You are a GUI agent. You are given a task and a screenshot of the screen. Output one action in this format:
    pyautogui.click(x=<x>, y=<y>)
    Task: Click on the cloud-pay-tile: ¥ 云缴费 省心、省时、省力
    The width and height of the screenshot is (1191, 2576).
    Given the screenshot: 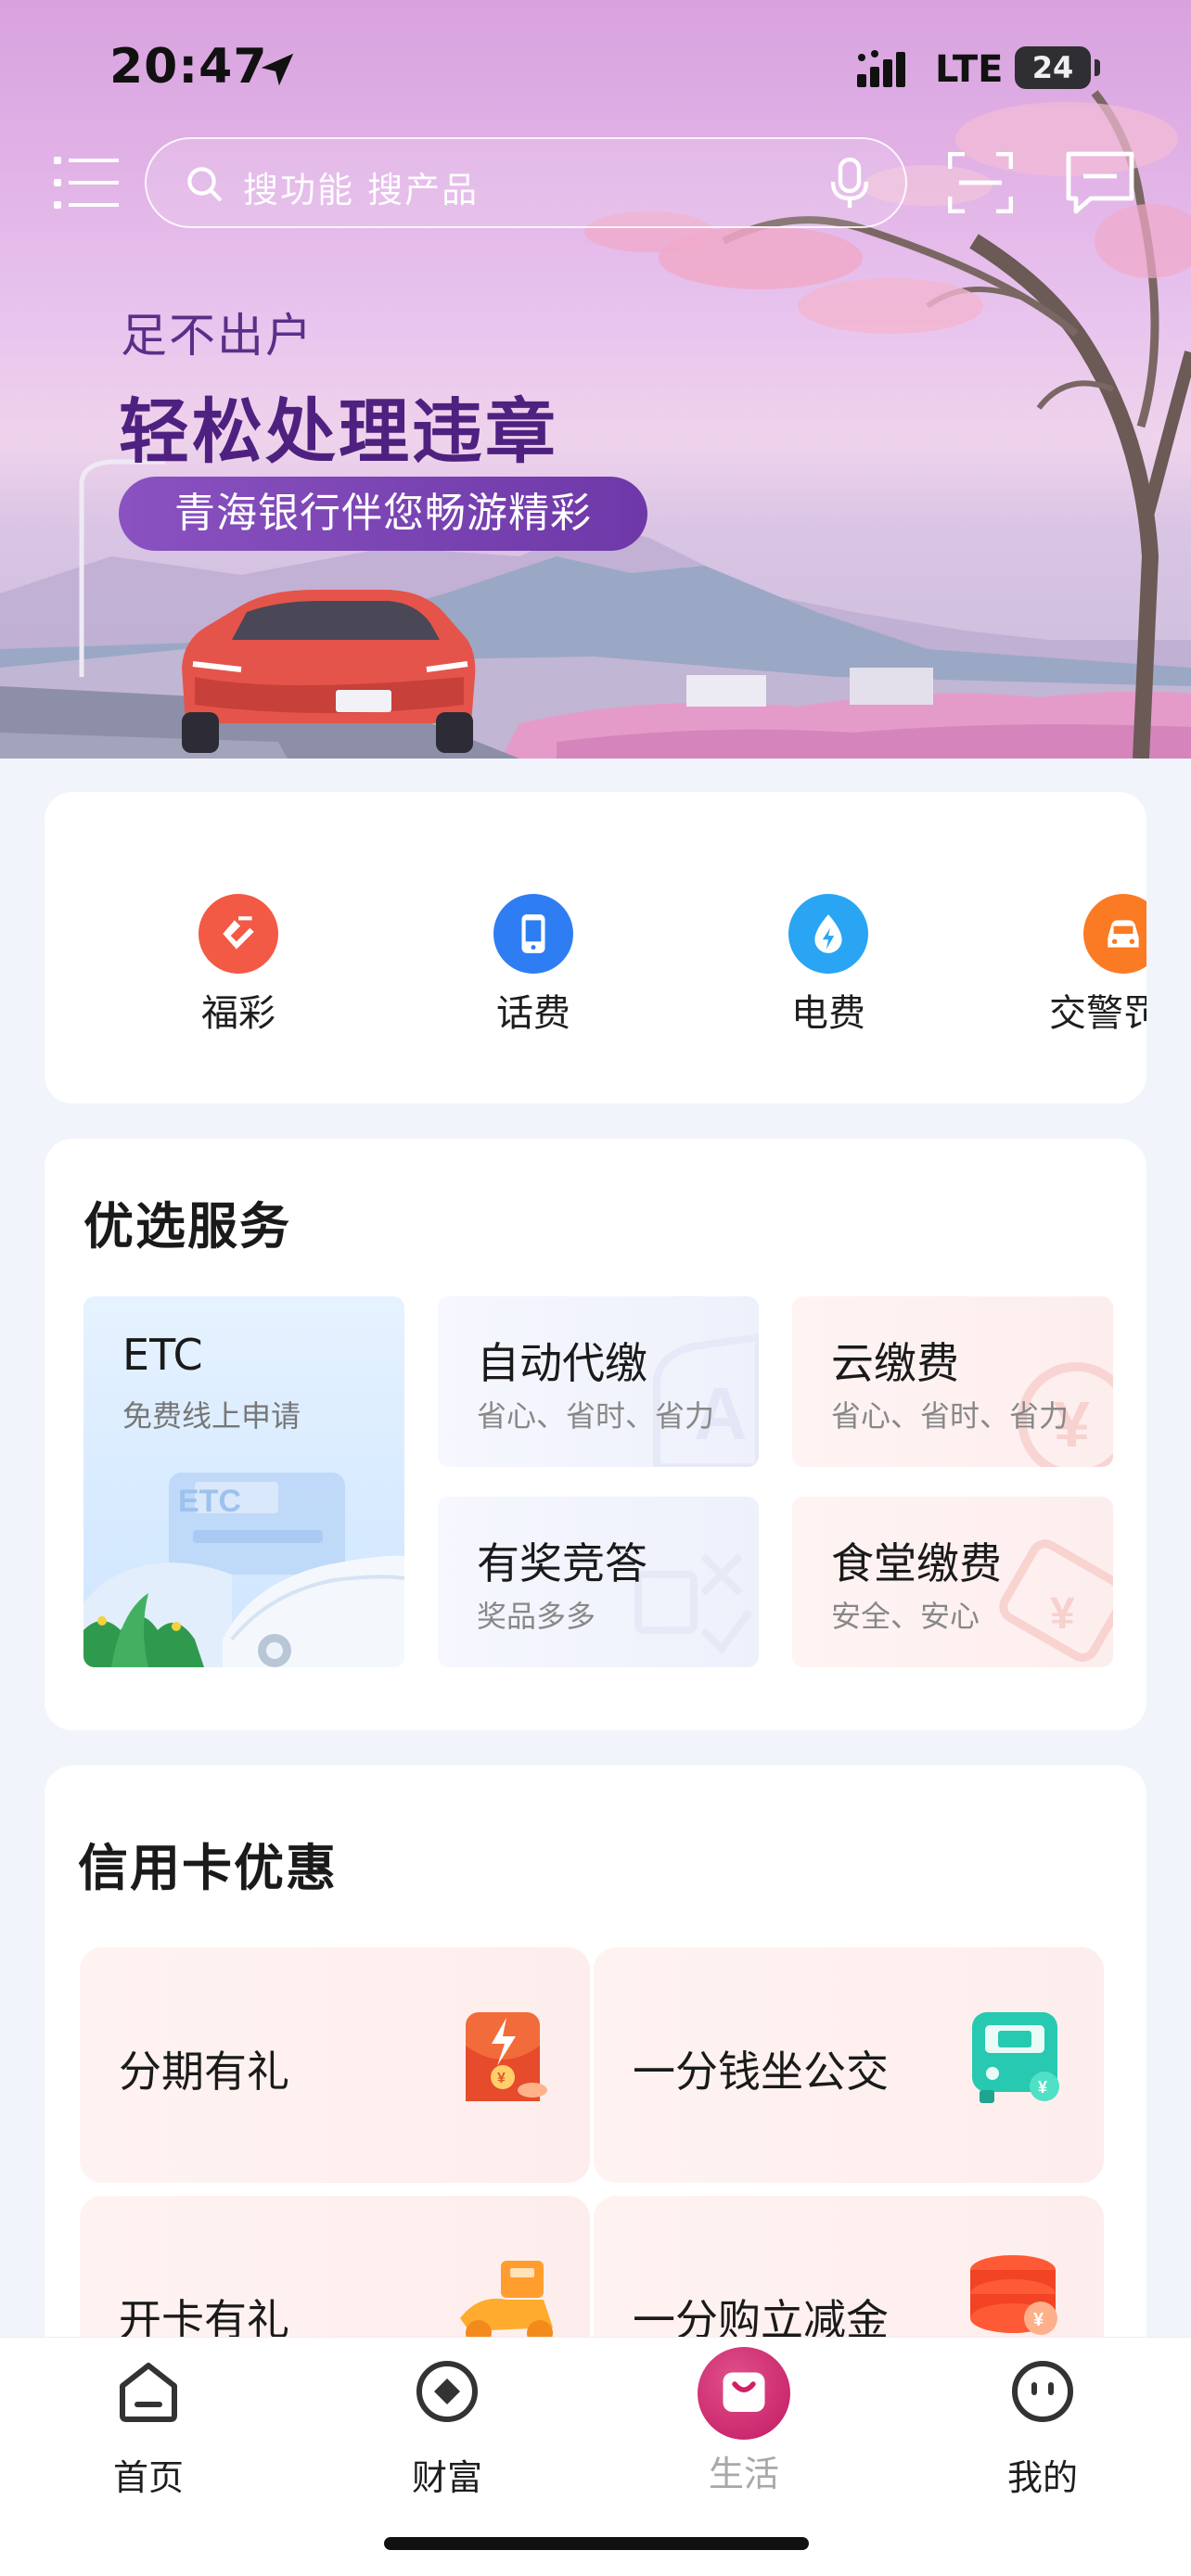 What is the action you would take?
    pyautogui.click(x=952, y=1381)
    